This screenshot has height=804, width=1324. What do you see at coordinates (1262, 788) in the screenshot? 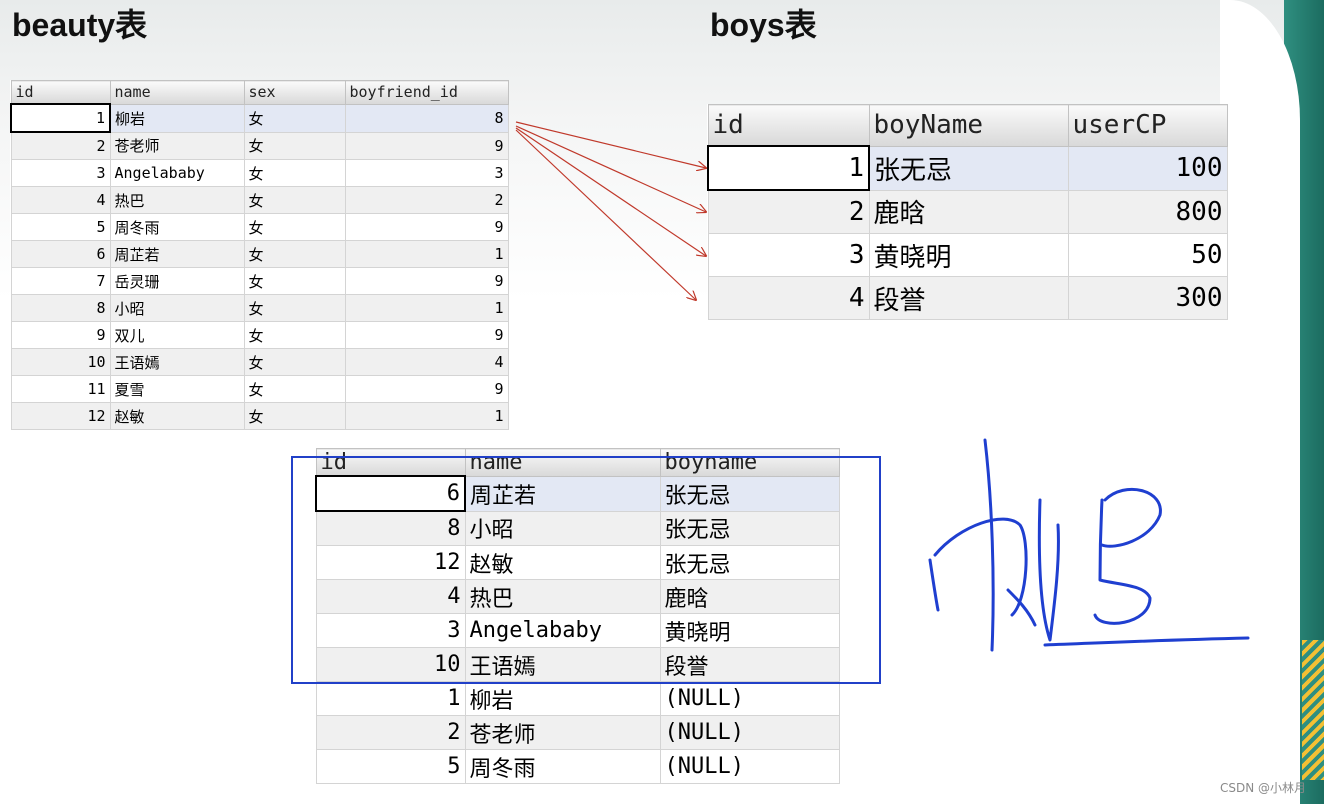
I see `watermark: CSDN @小林月` at bounding box center [1262, 788].